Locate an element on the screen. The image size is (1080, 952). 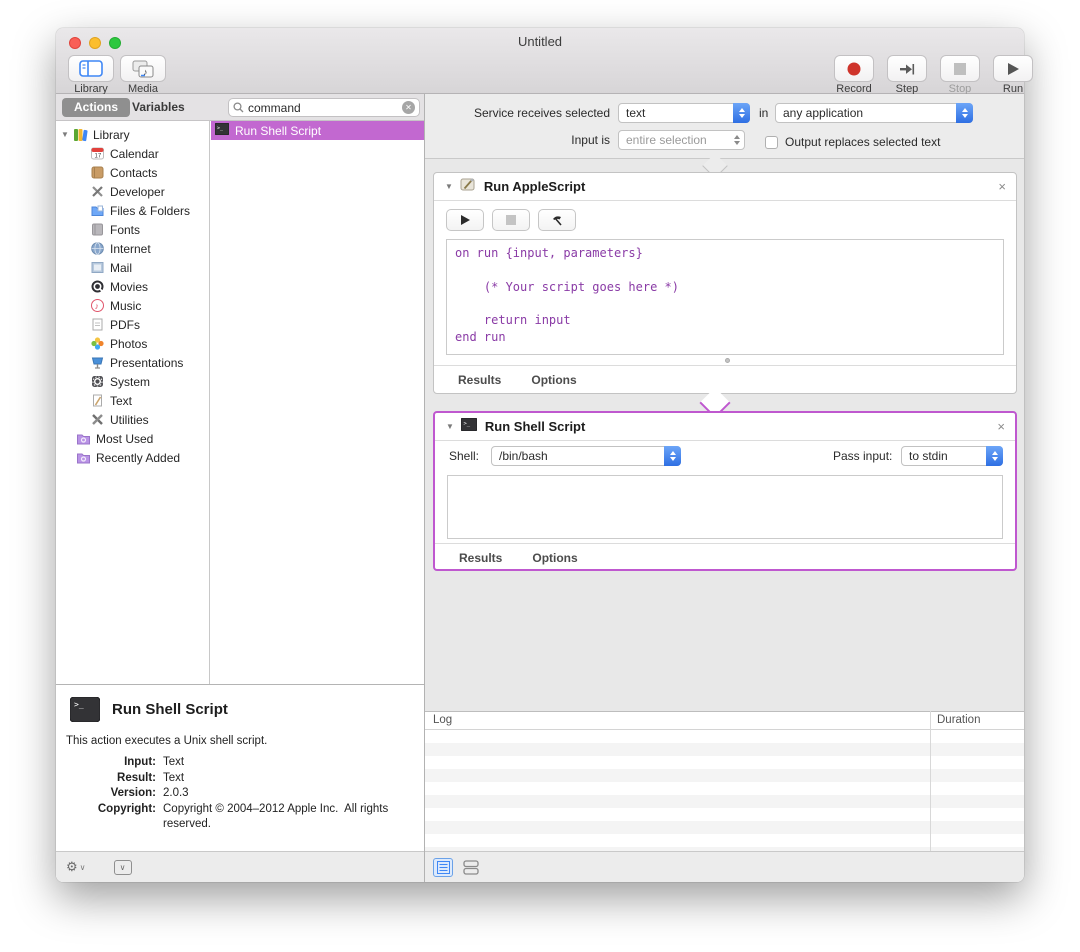
sidebar-item-movies: Movies is located at coordinates (132, 286).